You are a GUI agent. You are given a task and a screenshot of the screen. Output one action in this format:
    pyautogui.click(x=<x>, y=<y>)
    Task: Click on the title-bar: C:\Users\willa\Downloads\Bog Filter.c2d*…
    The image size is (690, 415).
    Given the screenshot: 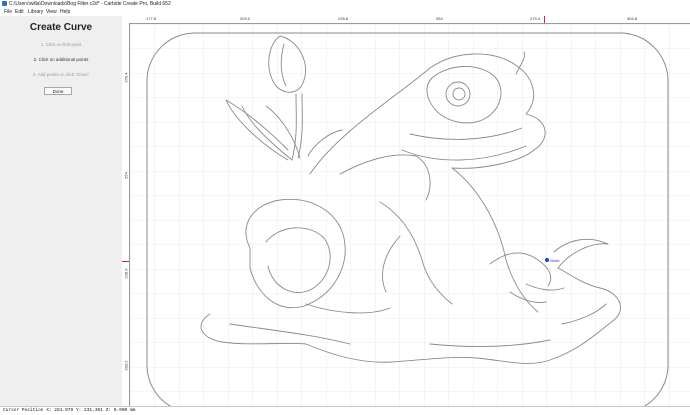 What is the action you would take?
    pyautogui.click(x=345, y=4)
    